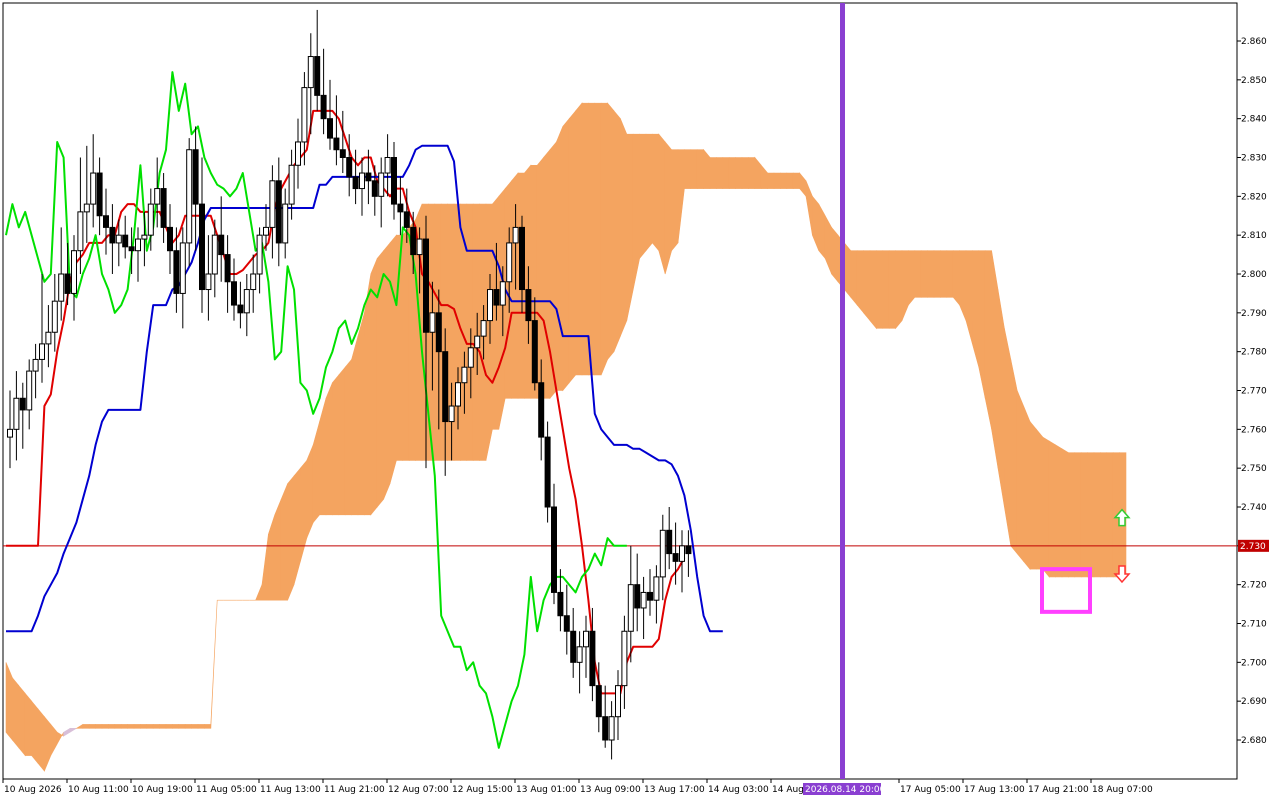  I want to click on y-tick-label: 2.790, so click(1254, 314).